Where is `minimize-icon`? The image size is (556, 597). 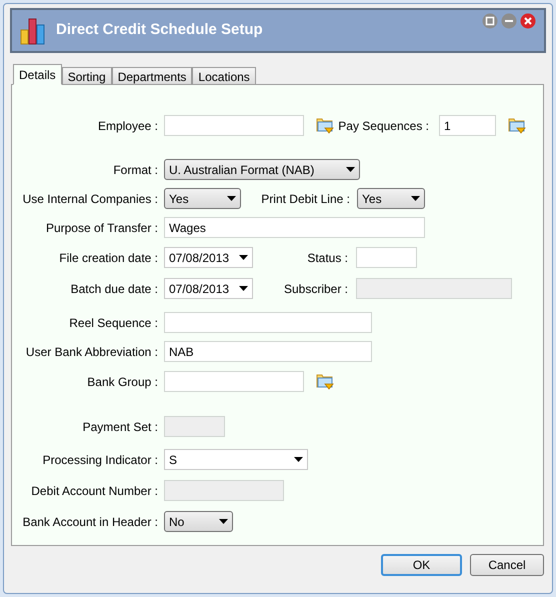 minimize-icon is located at coordinates (509, 21).